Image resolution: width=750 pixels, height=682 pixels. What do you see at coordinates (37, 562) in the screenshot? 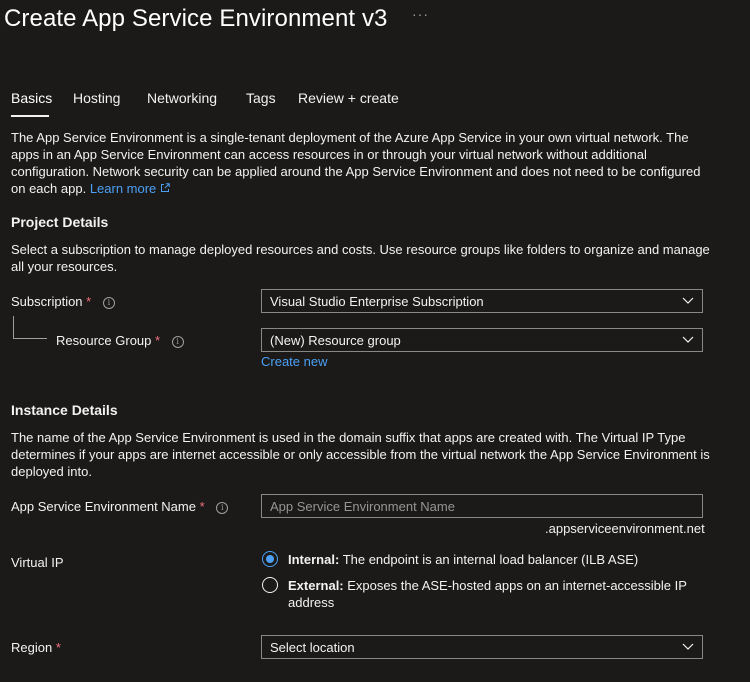
I see `virtual-ip-label: Virtual IP` at bounding box center [37, 562].